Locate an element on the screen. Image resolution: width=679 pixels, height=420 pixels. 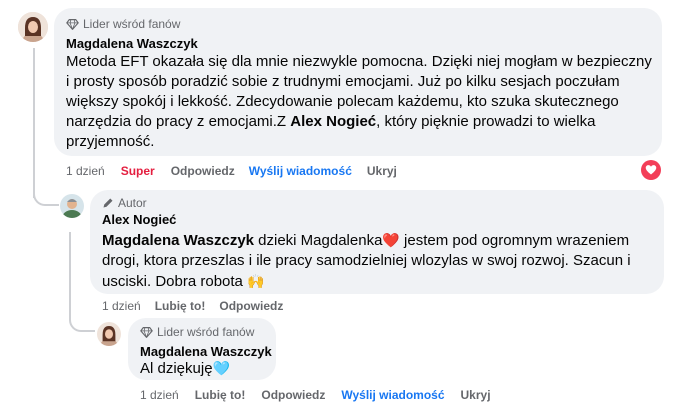
comment-author: Alex Nogieć is located at coordinates (139, 219).